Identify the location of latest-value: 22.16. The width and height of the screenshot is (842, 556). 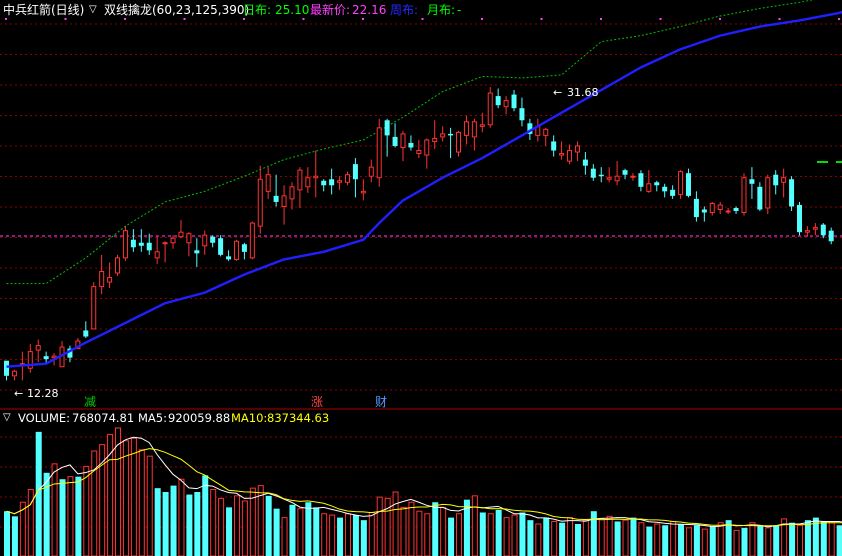
(369, 10).